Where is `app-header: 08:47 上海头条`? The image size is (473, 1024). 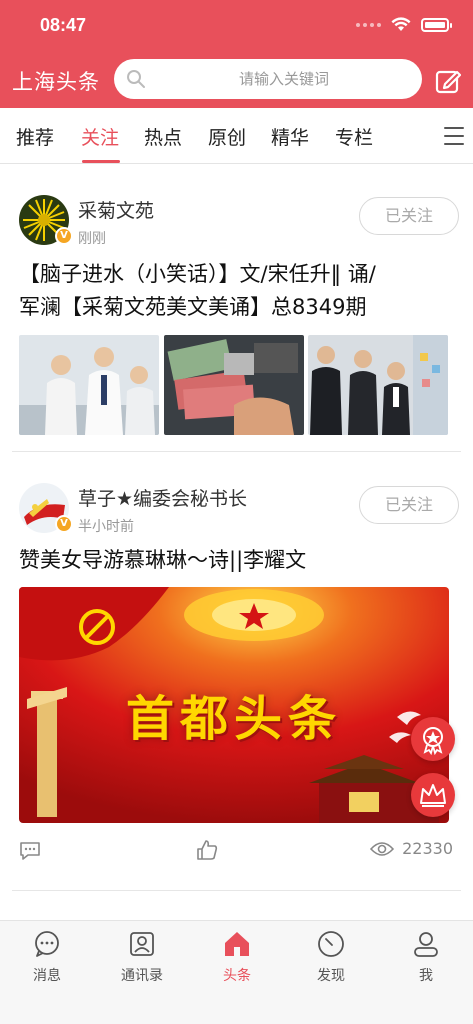
app-header: 08:47 上海头条 is located at coordinates (236, 54).